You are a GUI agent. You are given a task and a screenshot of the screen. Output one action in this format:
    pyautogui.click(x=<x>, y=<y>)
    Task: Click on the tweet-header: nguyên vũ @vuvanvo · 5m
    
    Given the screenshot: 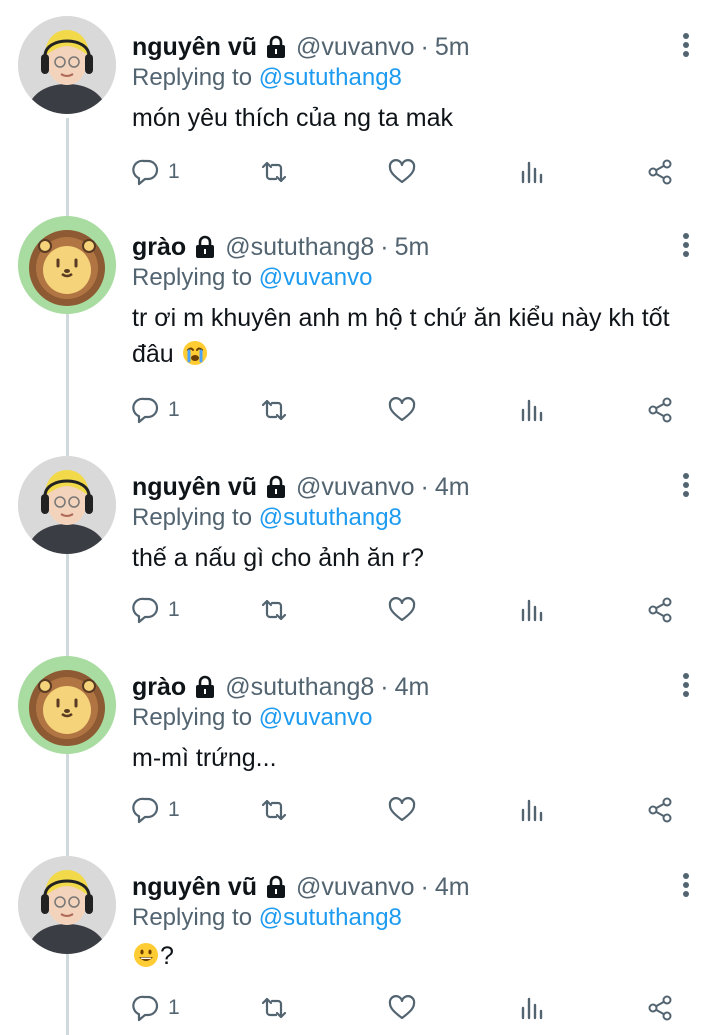 What is the action you would take?
    pyautogui.click(x=301, y=47)
    